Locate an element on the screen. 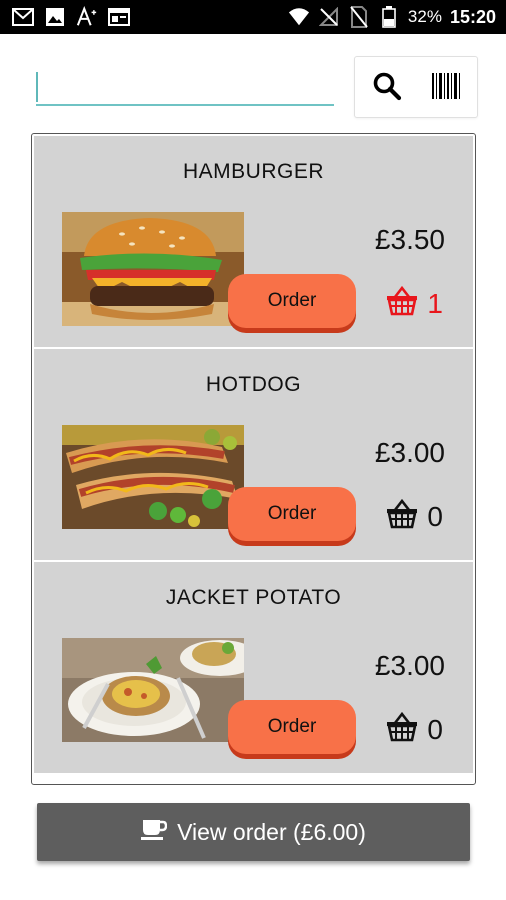 The image size is (506, 900). item-price: £3.50 is located at coordinates (409, 239).